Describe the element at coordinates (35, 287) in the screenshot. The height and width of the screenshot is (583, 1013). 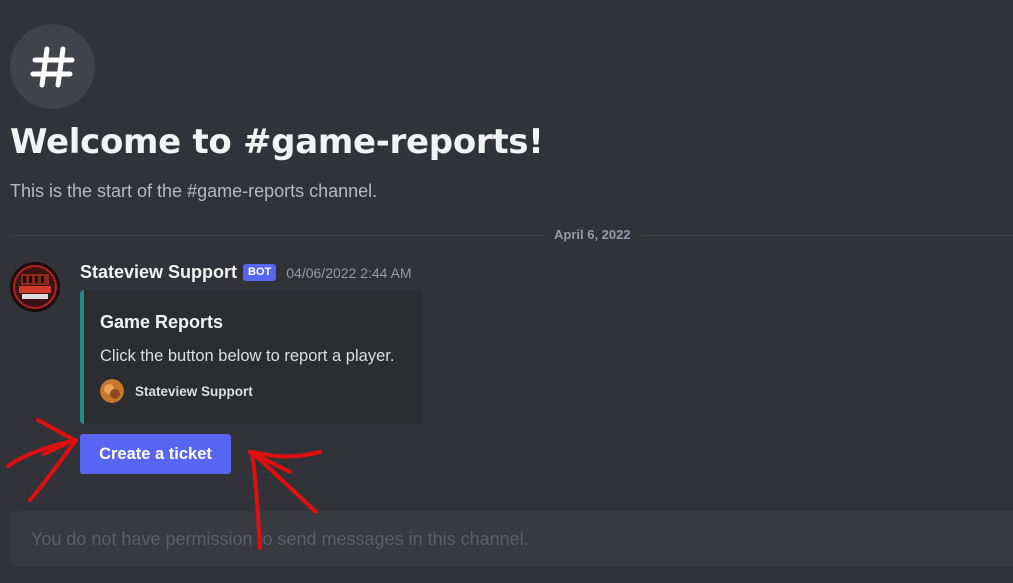
I see `avatar` at that location.